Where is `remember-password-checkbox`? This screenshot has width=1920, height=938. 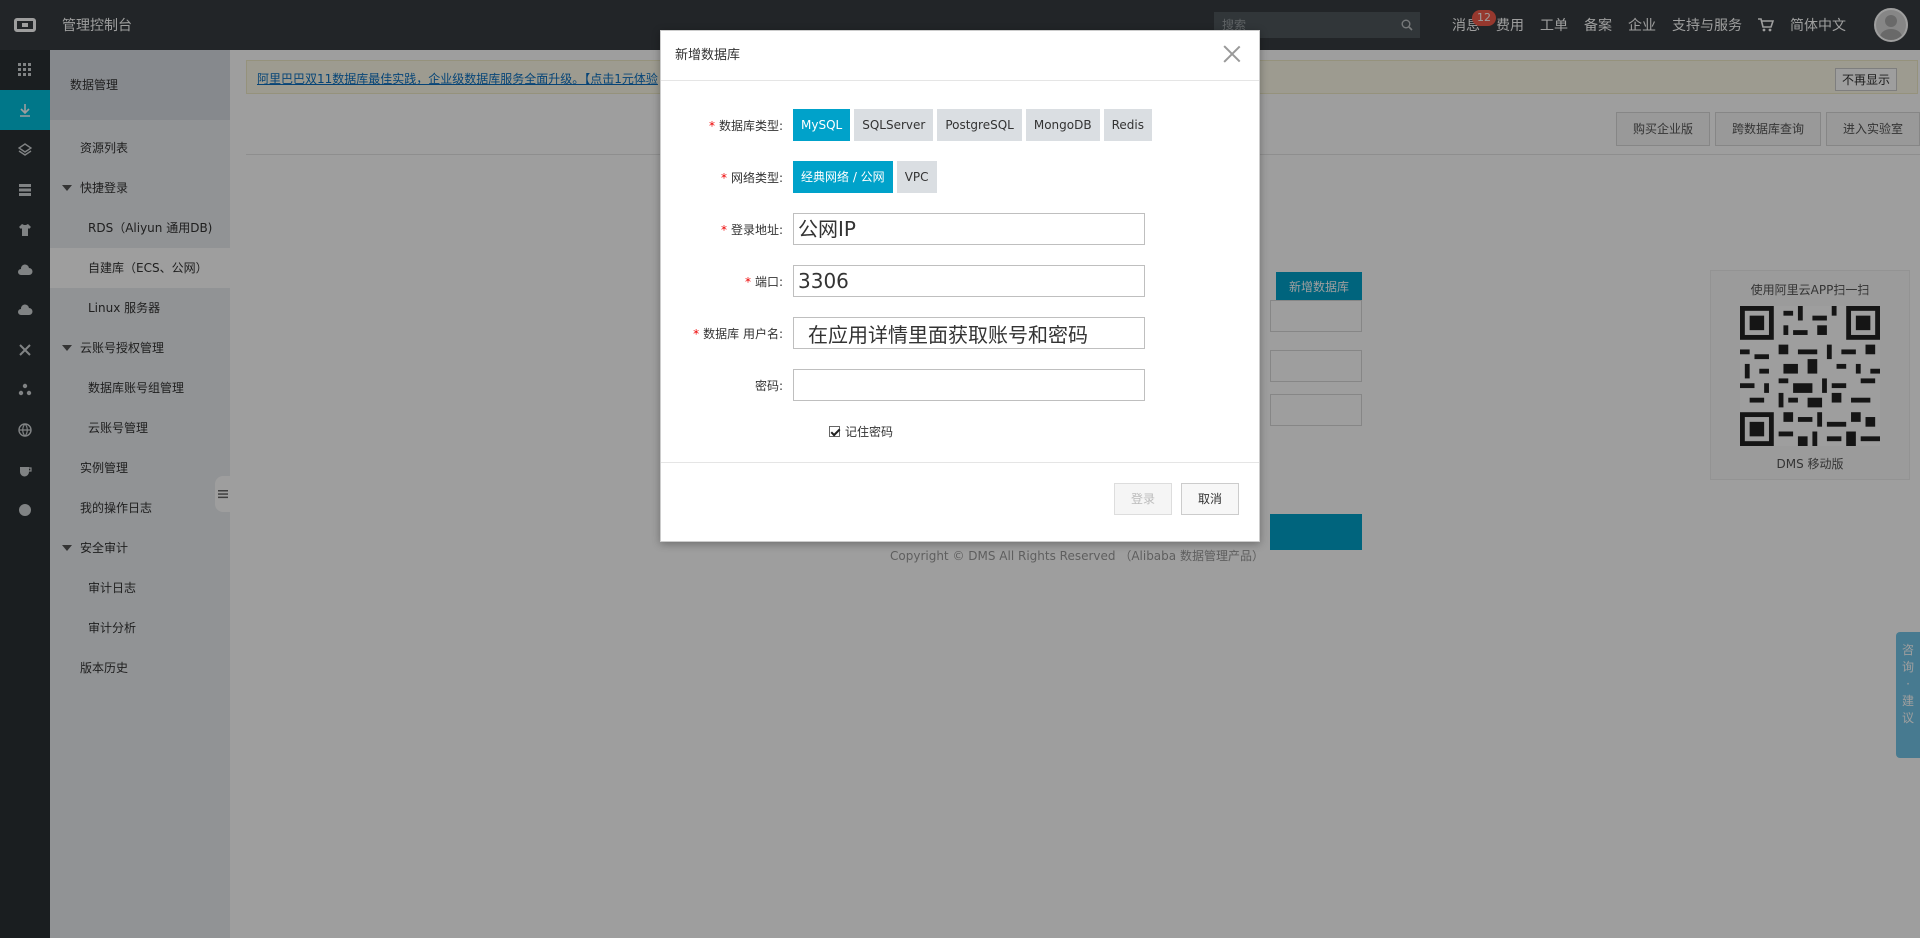 remember-password-checkbox is located at coordinates (834, 431).